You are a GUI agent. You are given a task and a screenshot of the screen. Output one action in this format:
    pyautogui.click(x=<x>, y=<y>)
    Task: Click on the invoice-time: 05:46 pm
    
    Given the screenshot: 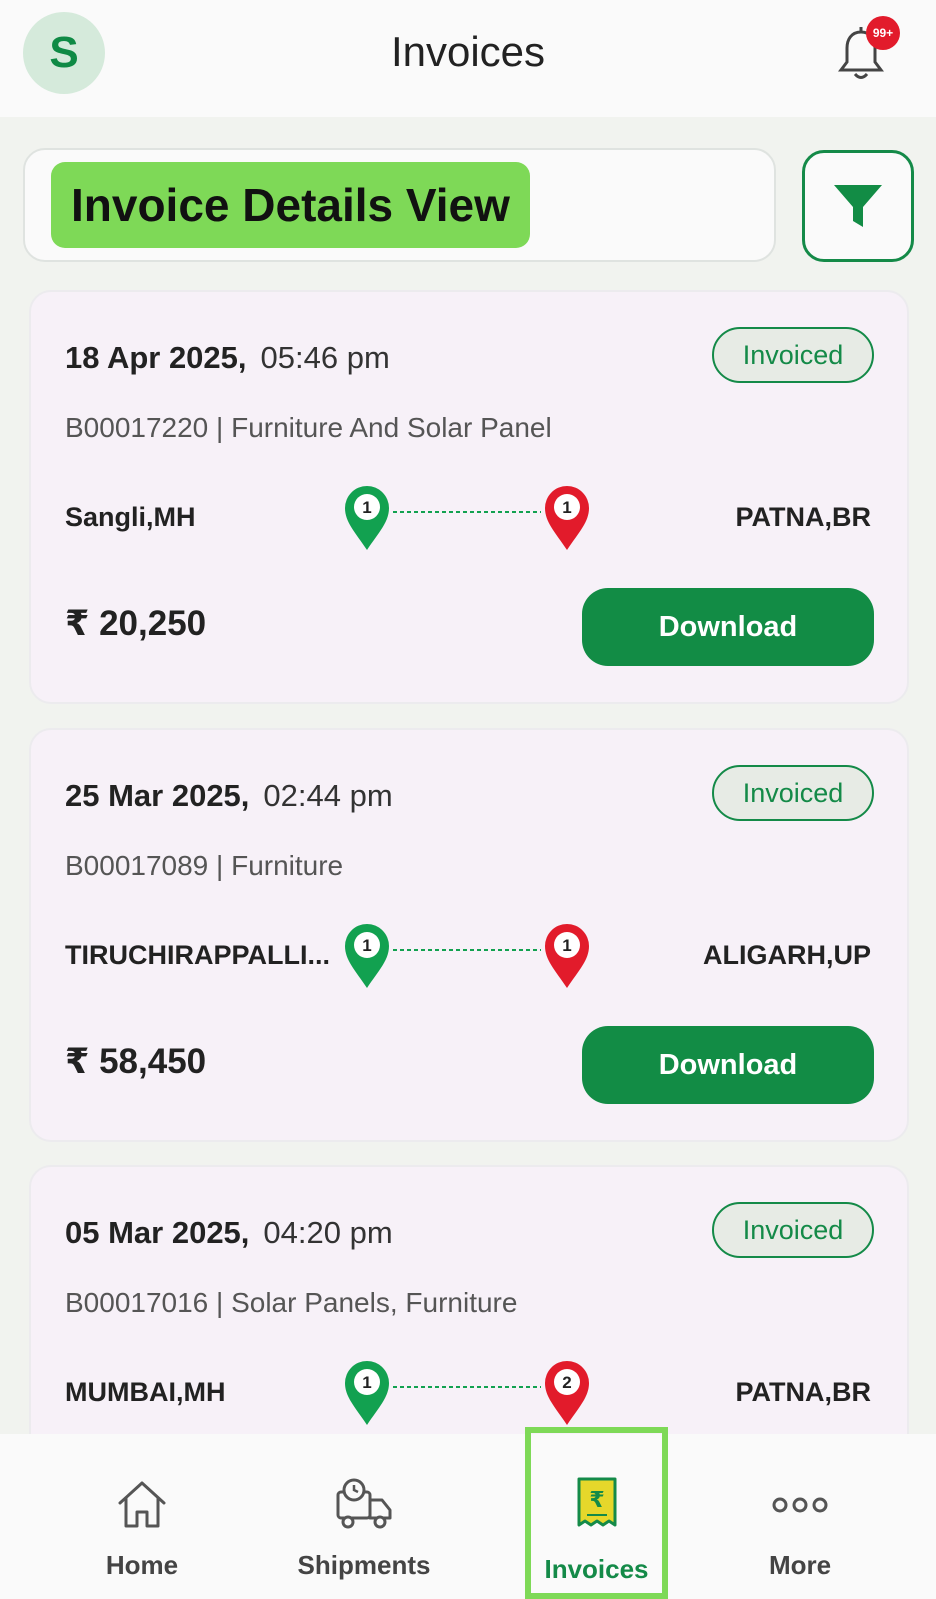 What is the action you would take?
    pyautogui.click(x=325, y=357)
    